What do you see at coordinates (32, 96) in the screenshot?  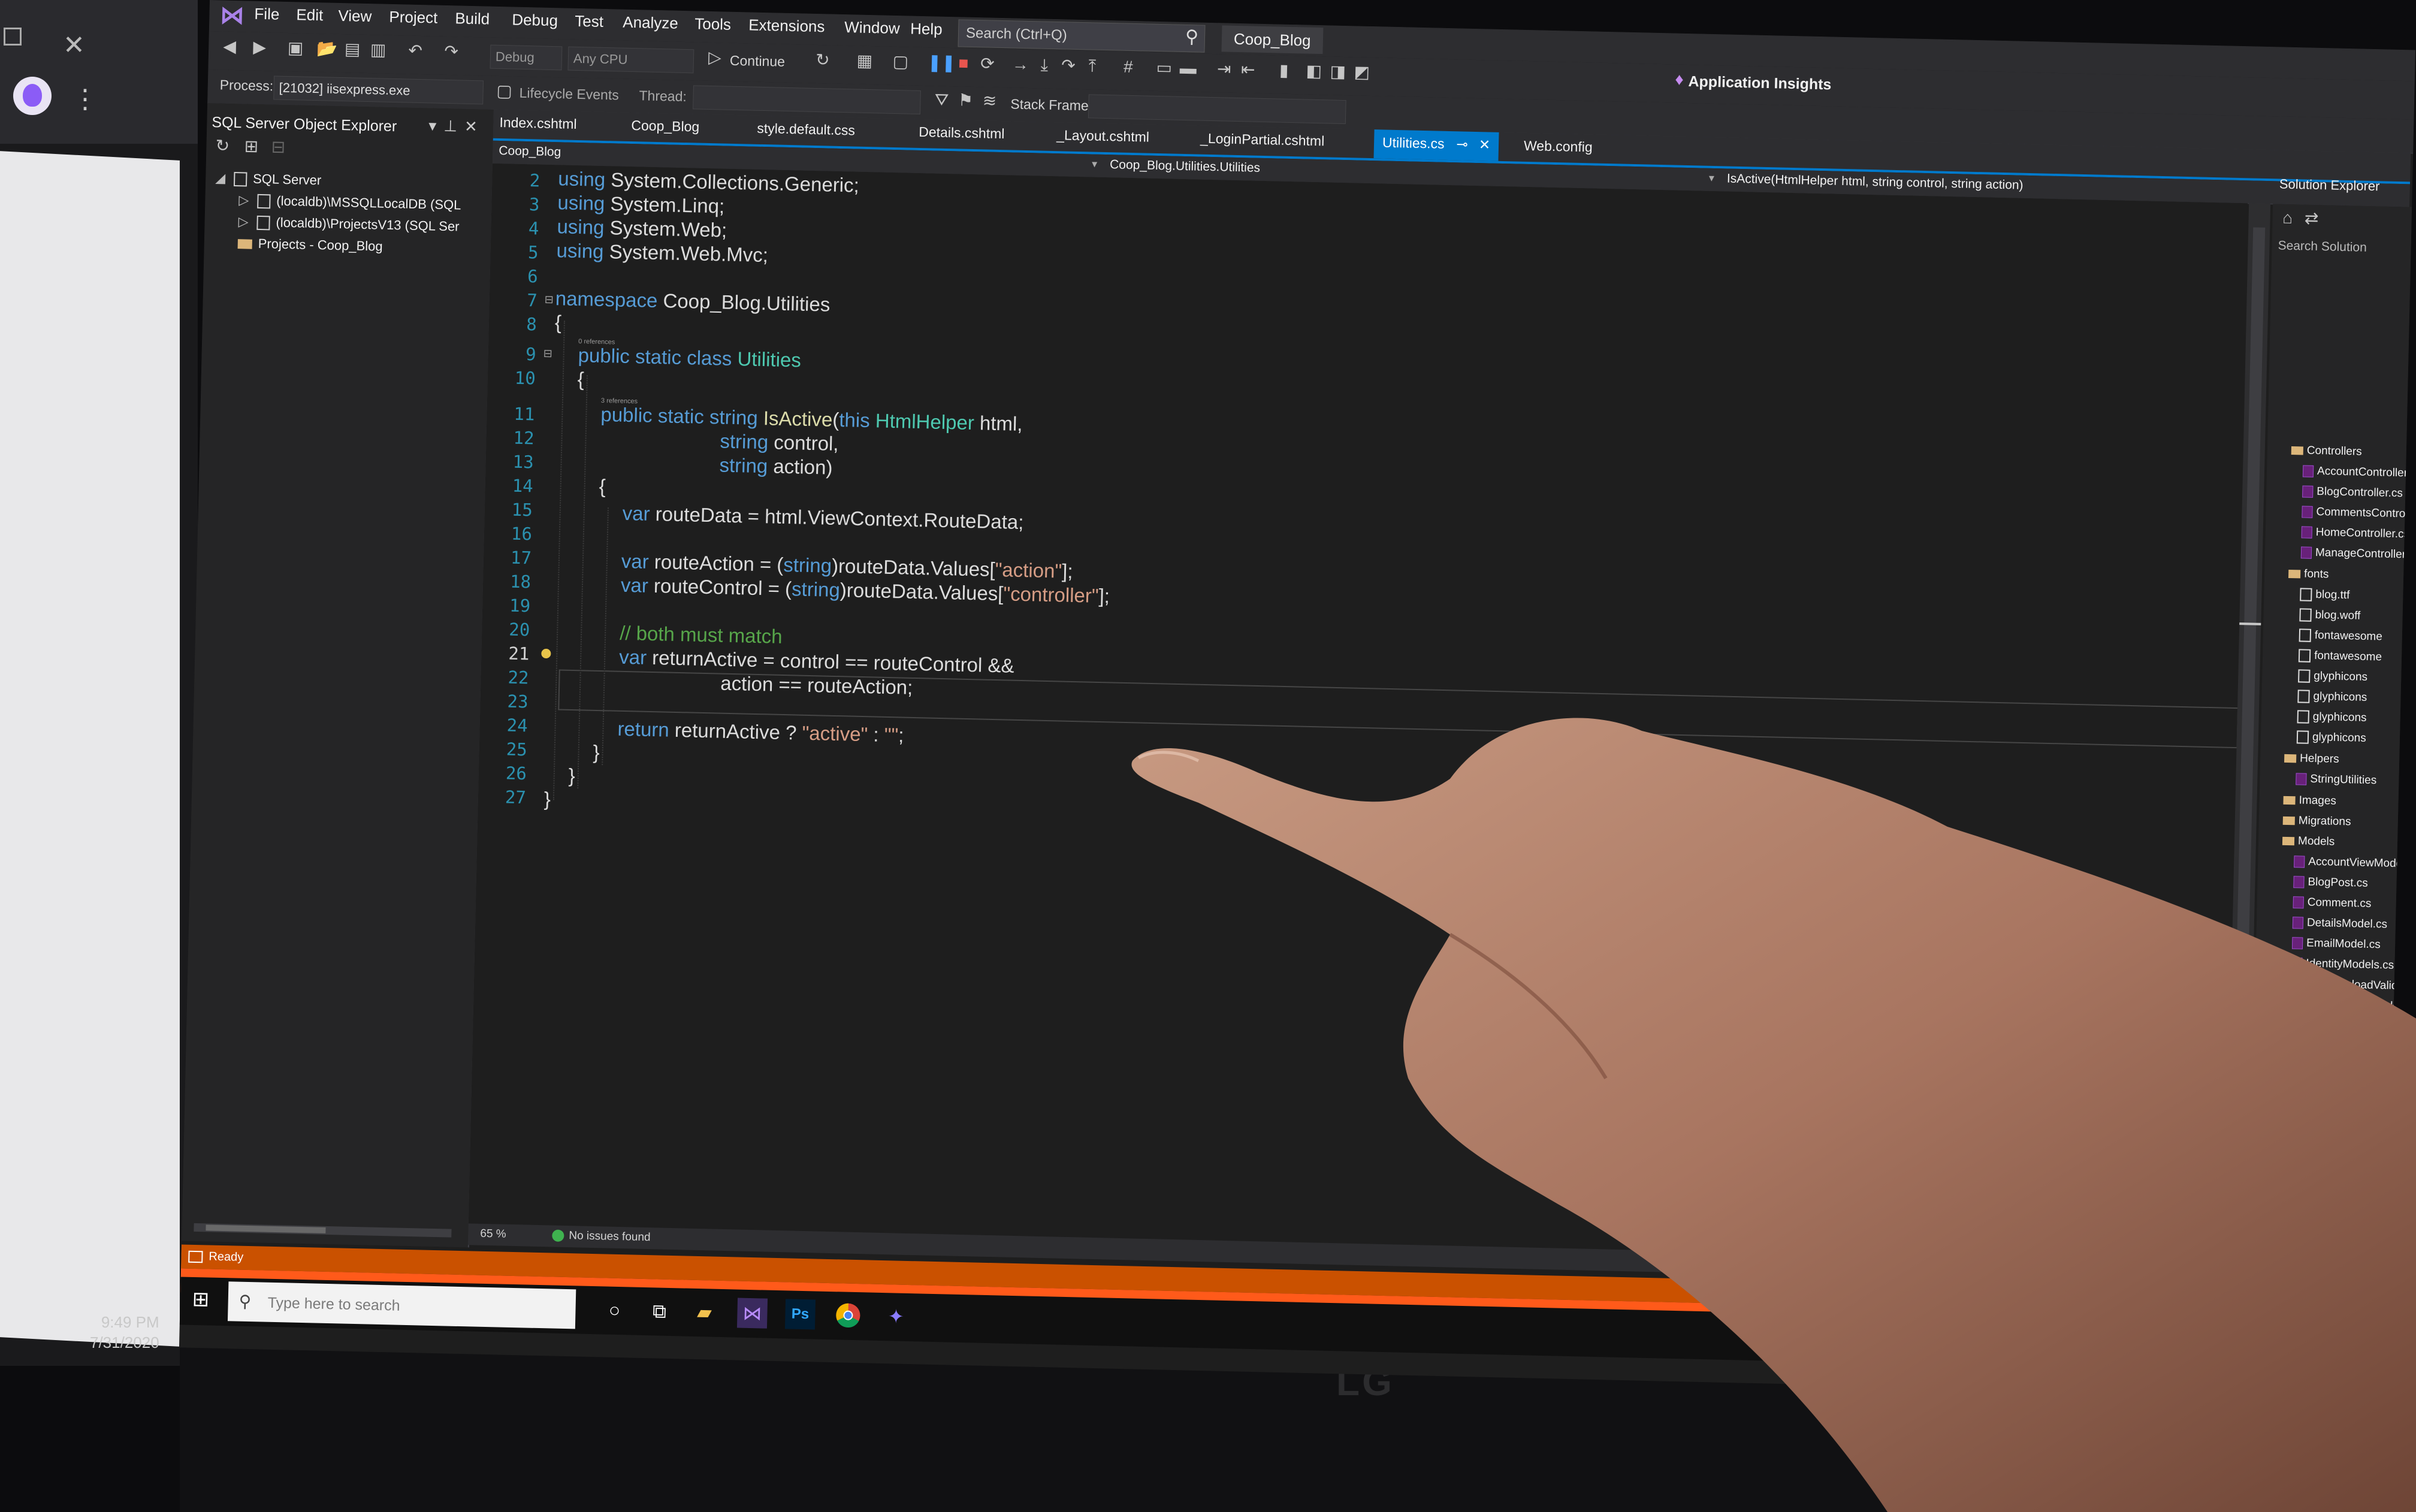 I see `profile-avatar` at bounding box center [32, 96].